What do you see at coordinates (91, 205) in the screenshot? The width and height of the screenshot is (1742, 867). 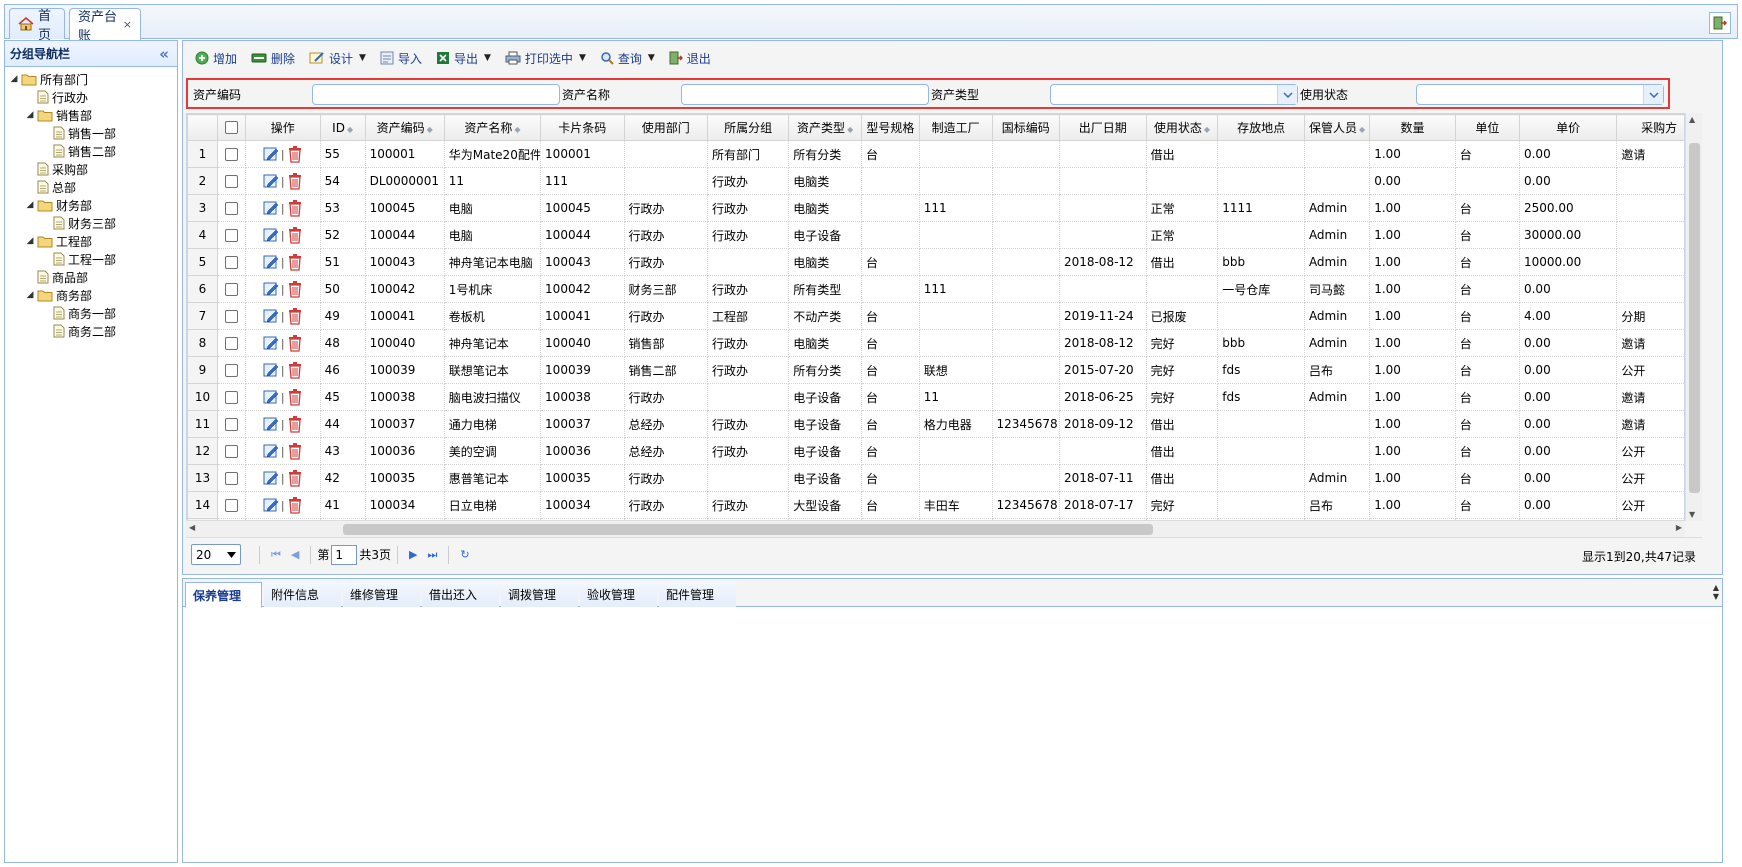 I see `tree-node: ◢ 财务部` at bounding box center [91, 205].